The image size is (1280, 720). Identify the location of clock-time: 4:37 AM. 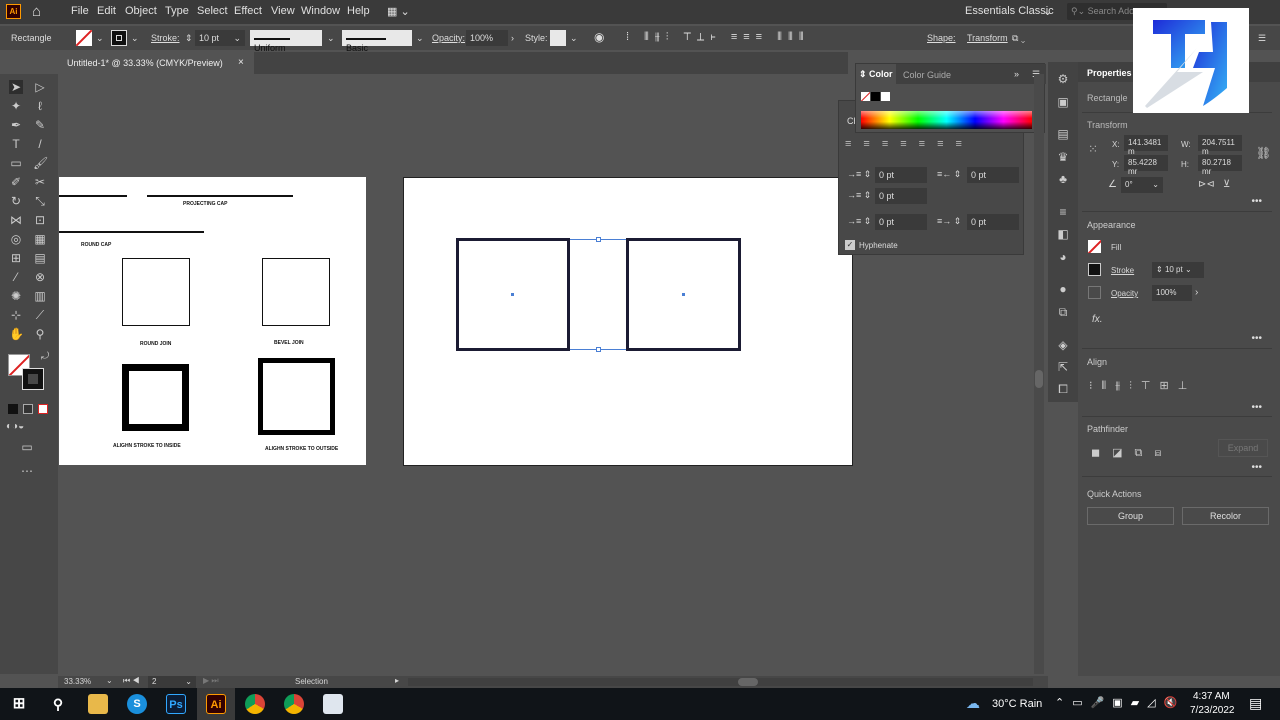
(1211, 696).